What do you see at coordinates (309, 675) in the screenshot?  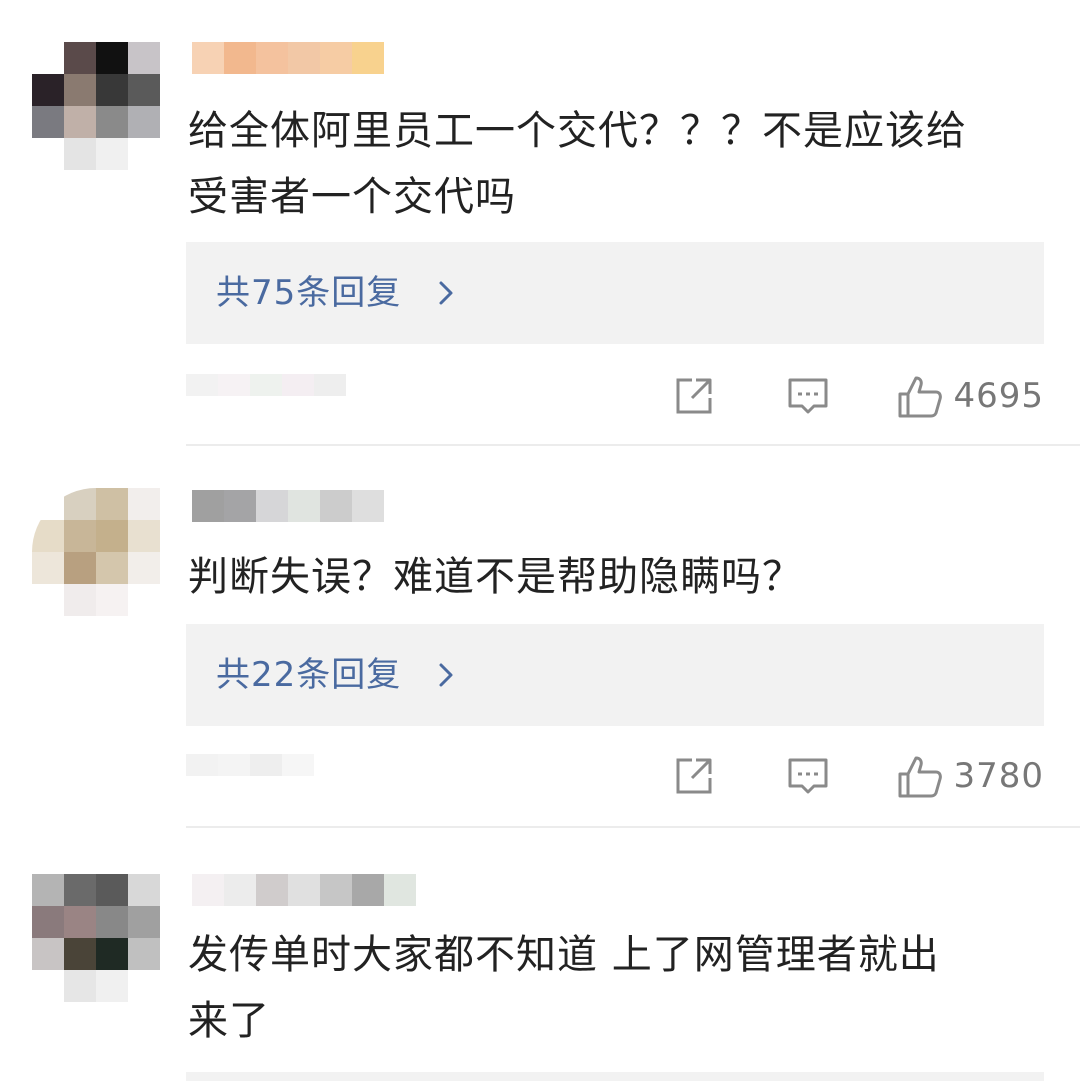 I see `replies-count-label: 共22条回复` at bounding box center [309, 675].